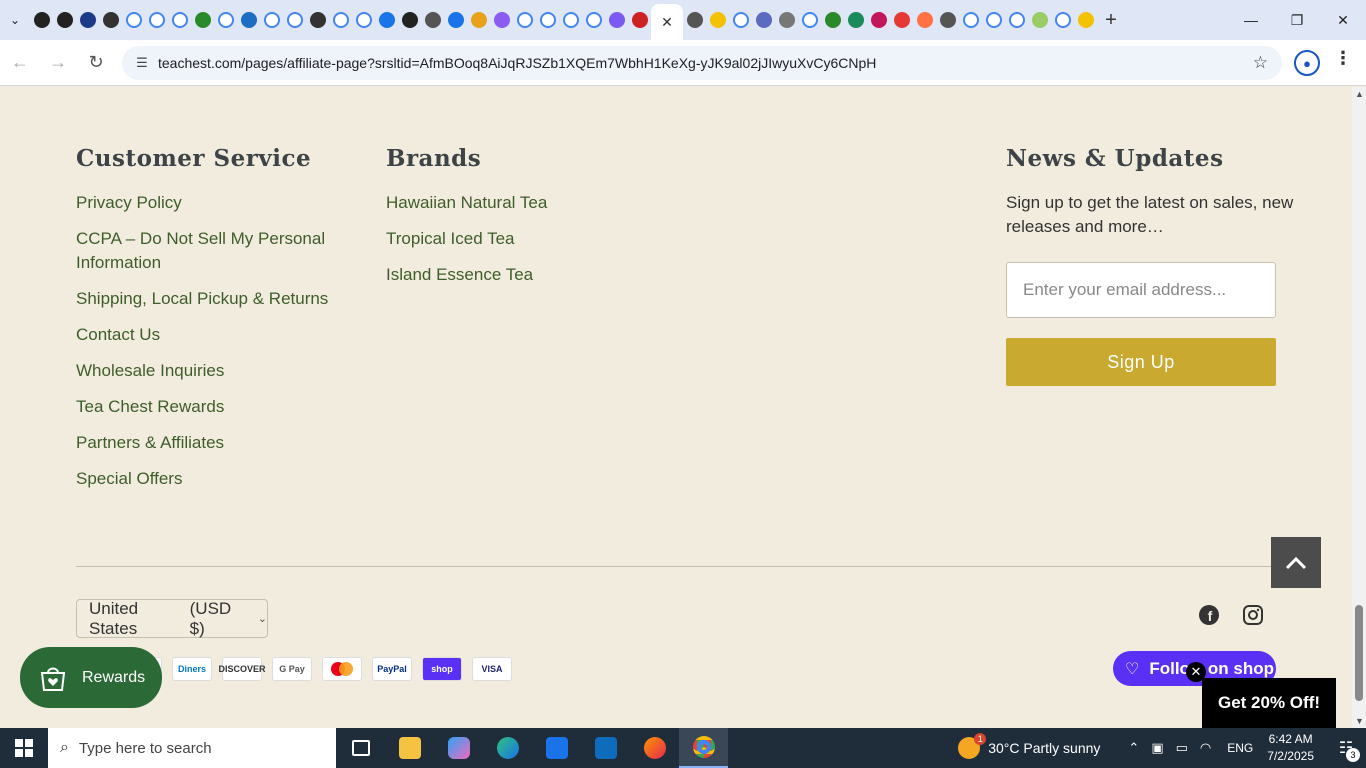  What do you see at coordinates (1133, 748) in the screenshot?
I see `show-hidden-icons-icon: ⌃` at bounding box center [1133, 748].